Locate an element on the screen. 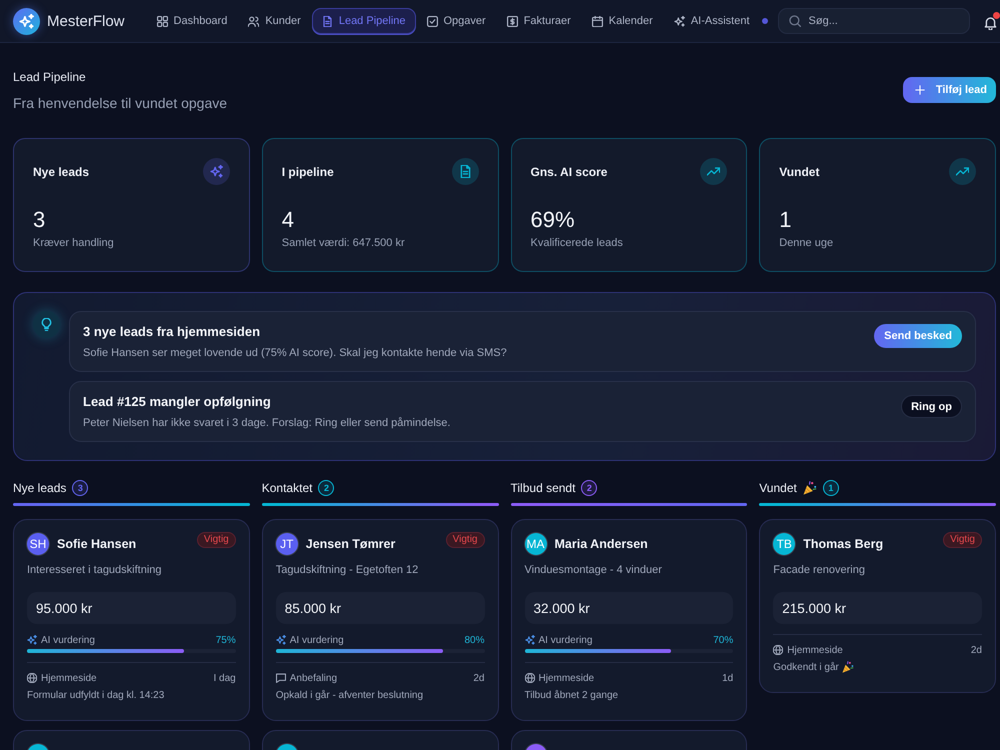  lead-note: Opkald i går - afventer beslutning is located at coordinates (350, 695).